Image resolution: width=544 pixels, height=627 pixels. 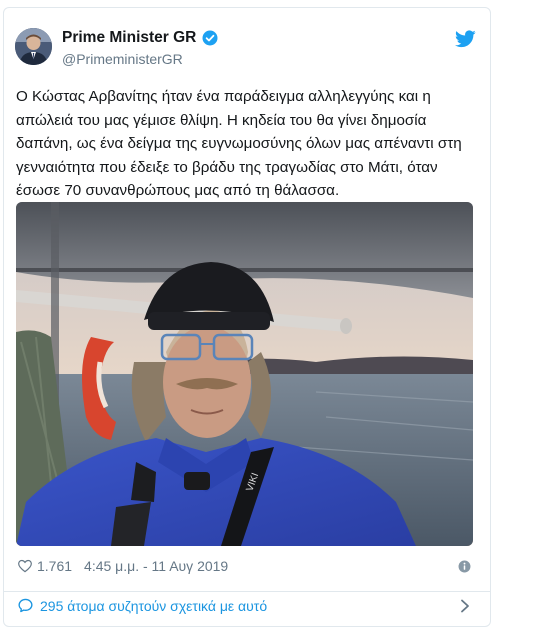 I want to click on comment-bubble-icon, so click(x=25, y=605).